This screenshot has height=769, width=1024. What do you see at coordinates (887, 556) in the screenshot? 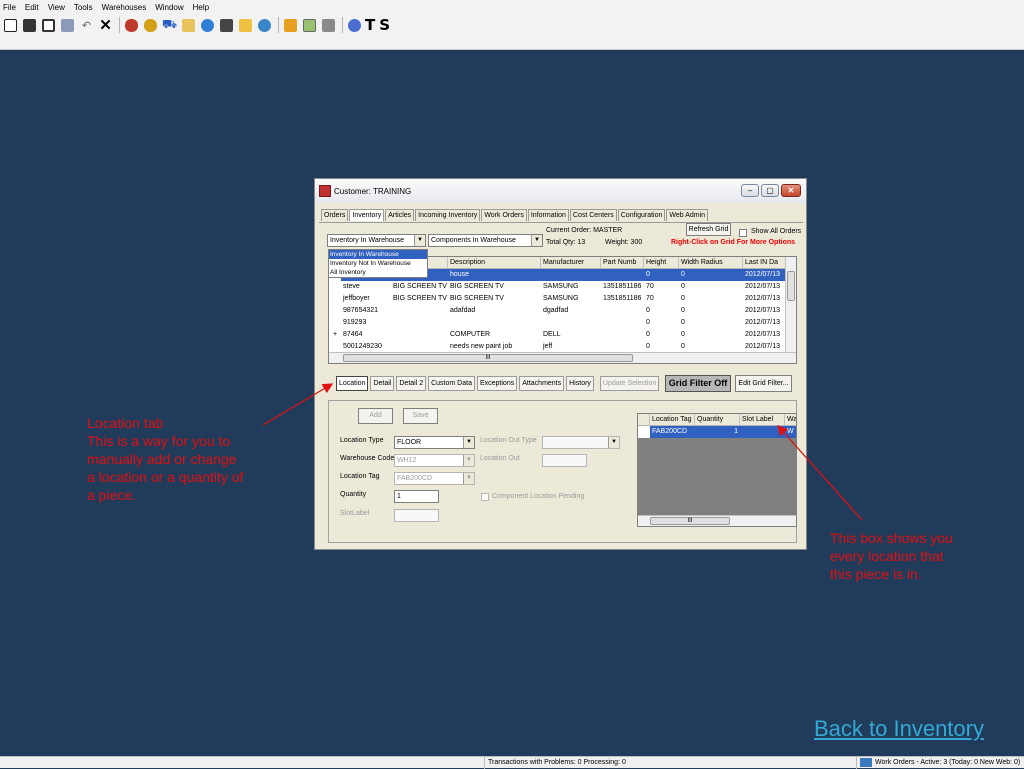
I see `annotation-line: every location that` at bounding box center [887, 556].